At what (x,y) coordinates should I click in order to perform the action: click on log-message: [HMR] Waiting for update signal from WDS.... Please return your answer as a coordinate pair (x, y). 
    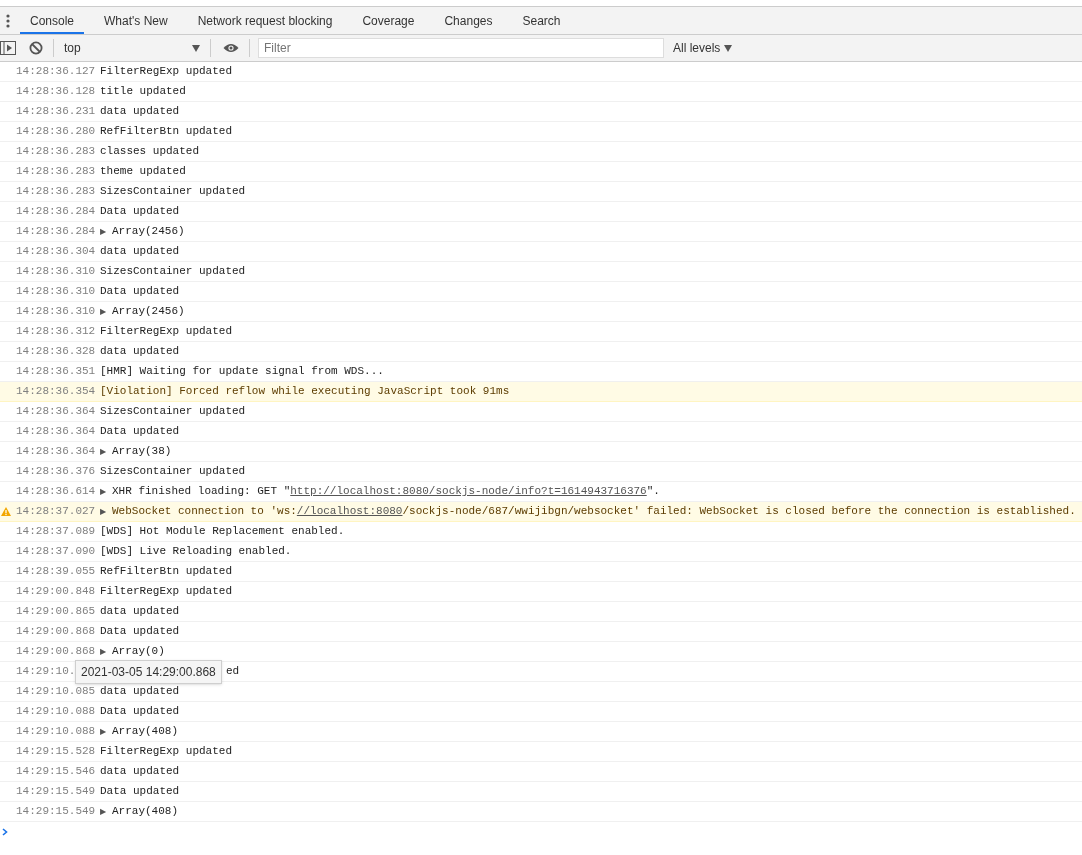
    Looking at the image, I should click on (242, 372).